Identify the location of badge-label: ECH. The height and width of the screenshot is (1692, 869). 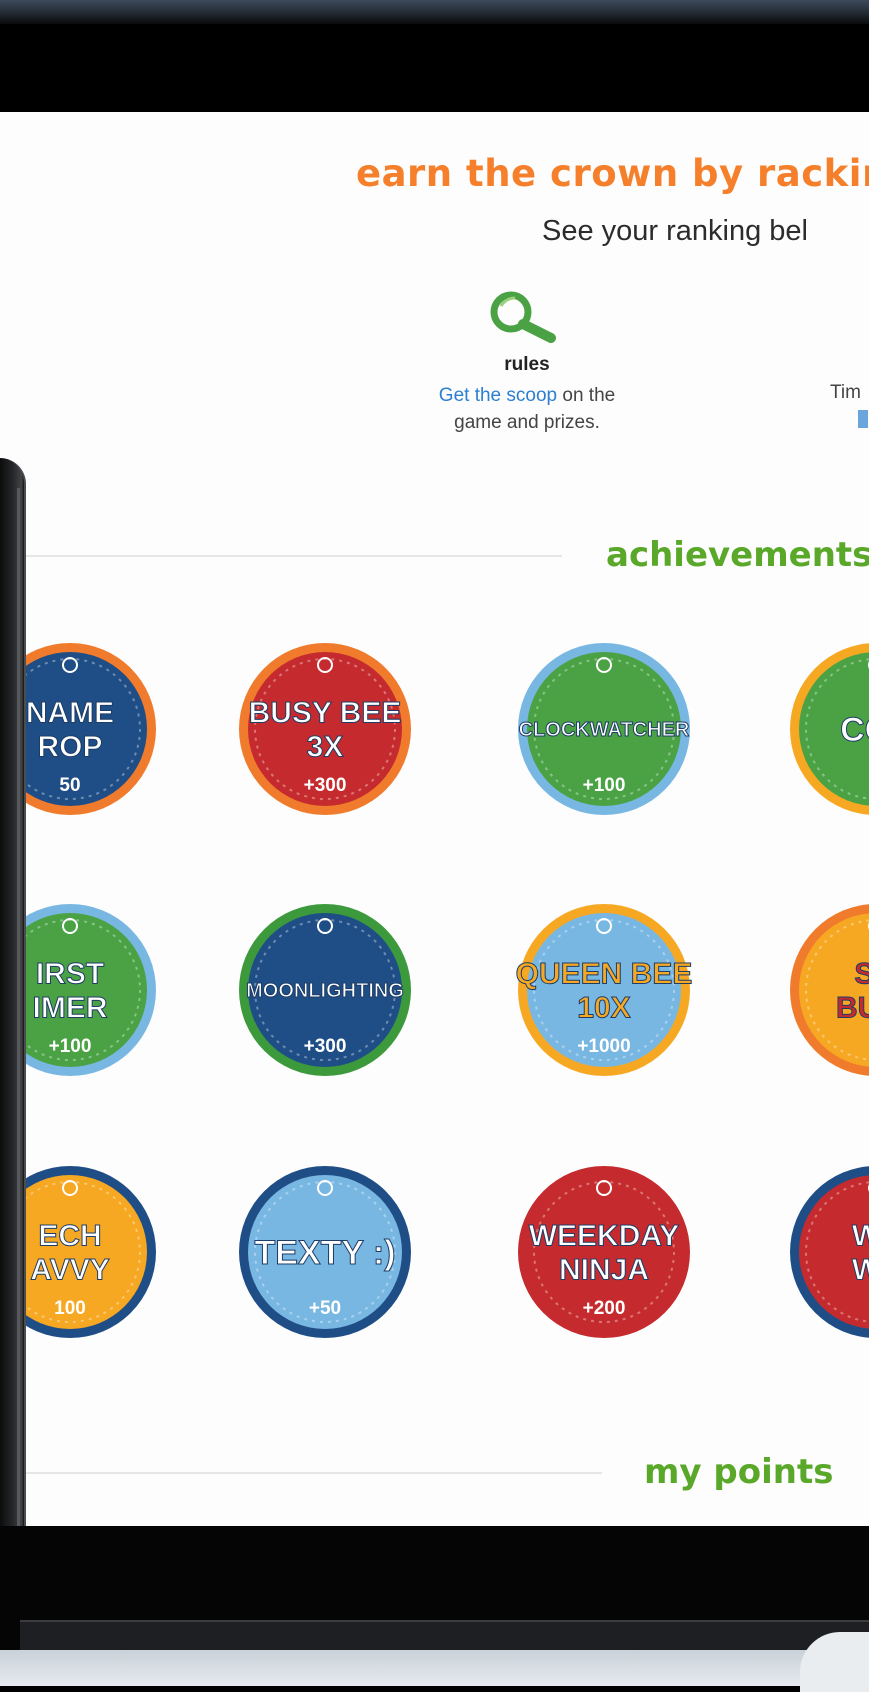
(69, 1236).